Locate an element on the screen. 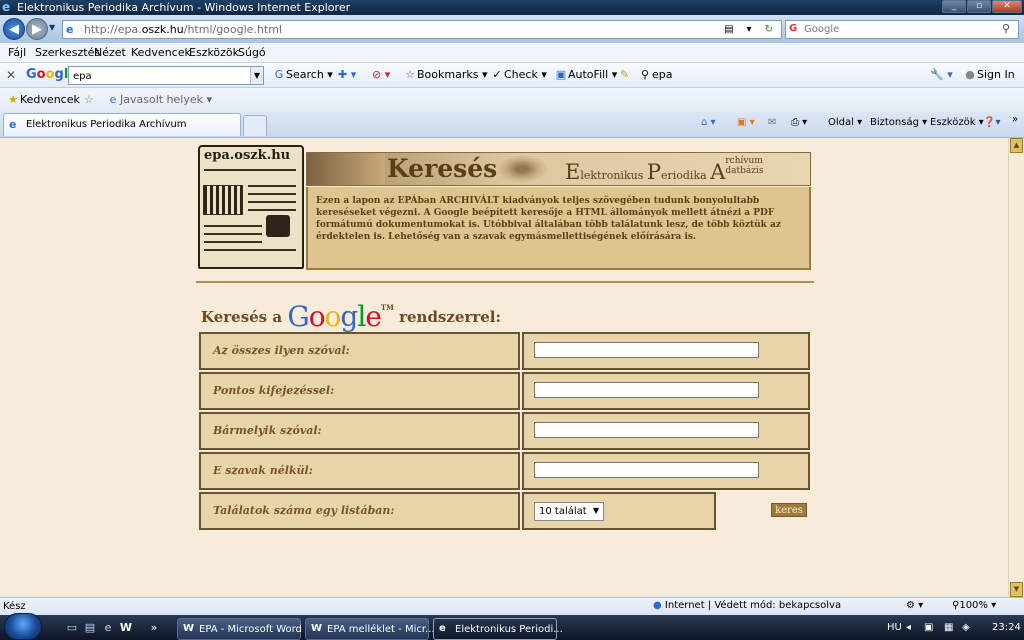 The image size is (1024, 640). exact-phrase-input is located at coordinates (646, 390).